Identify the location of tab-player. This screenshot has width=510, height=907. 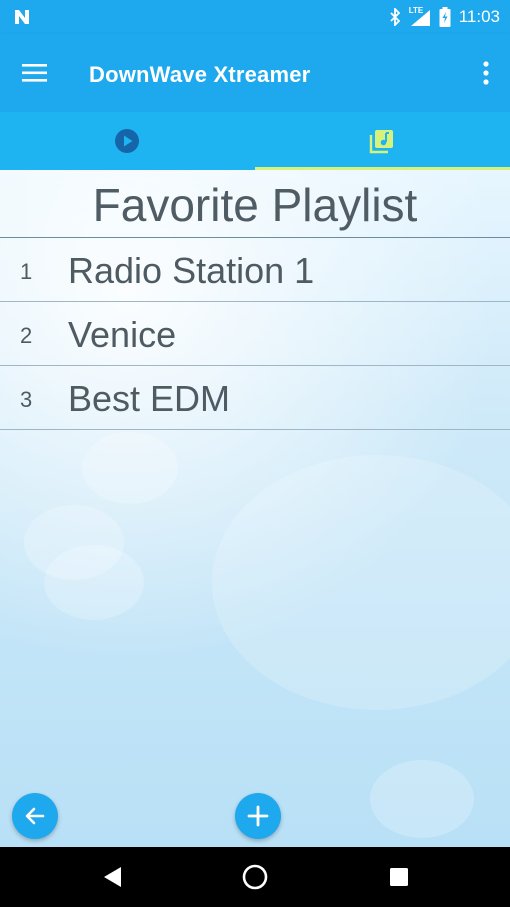
(127, 141).